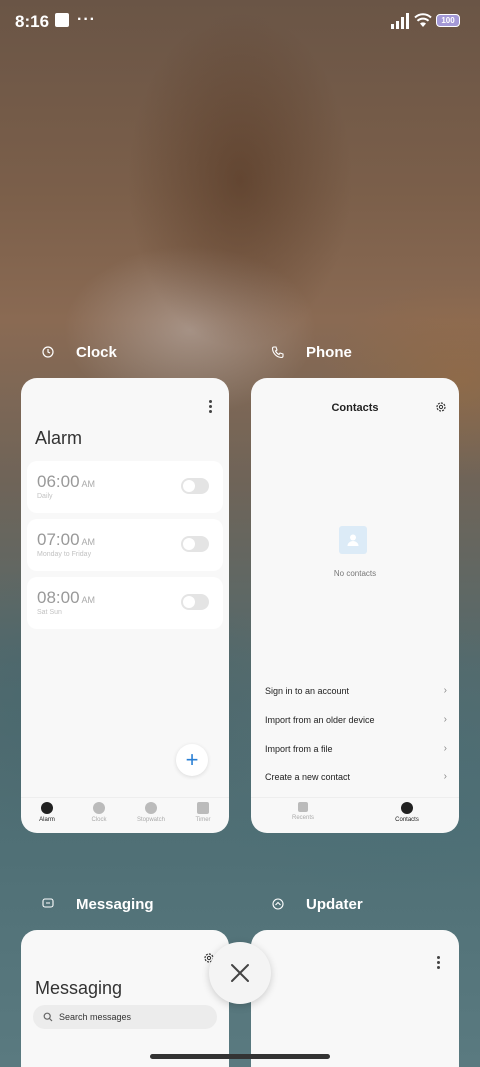 Image resolution: width=480 pixels, height=1067 pixels. I want to click on search-placeholder: Search messages, so click(95, 1017).